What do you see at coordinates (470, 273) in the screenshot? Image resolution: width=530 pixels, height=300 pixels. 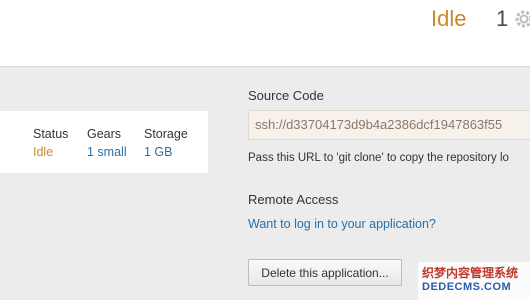 I see `watermark-text-cn: 织梦内容管理系统` at bounding box center [470, 273].